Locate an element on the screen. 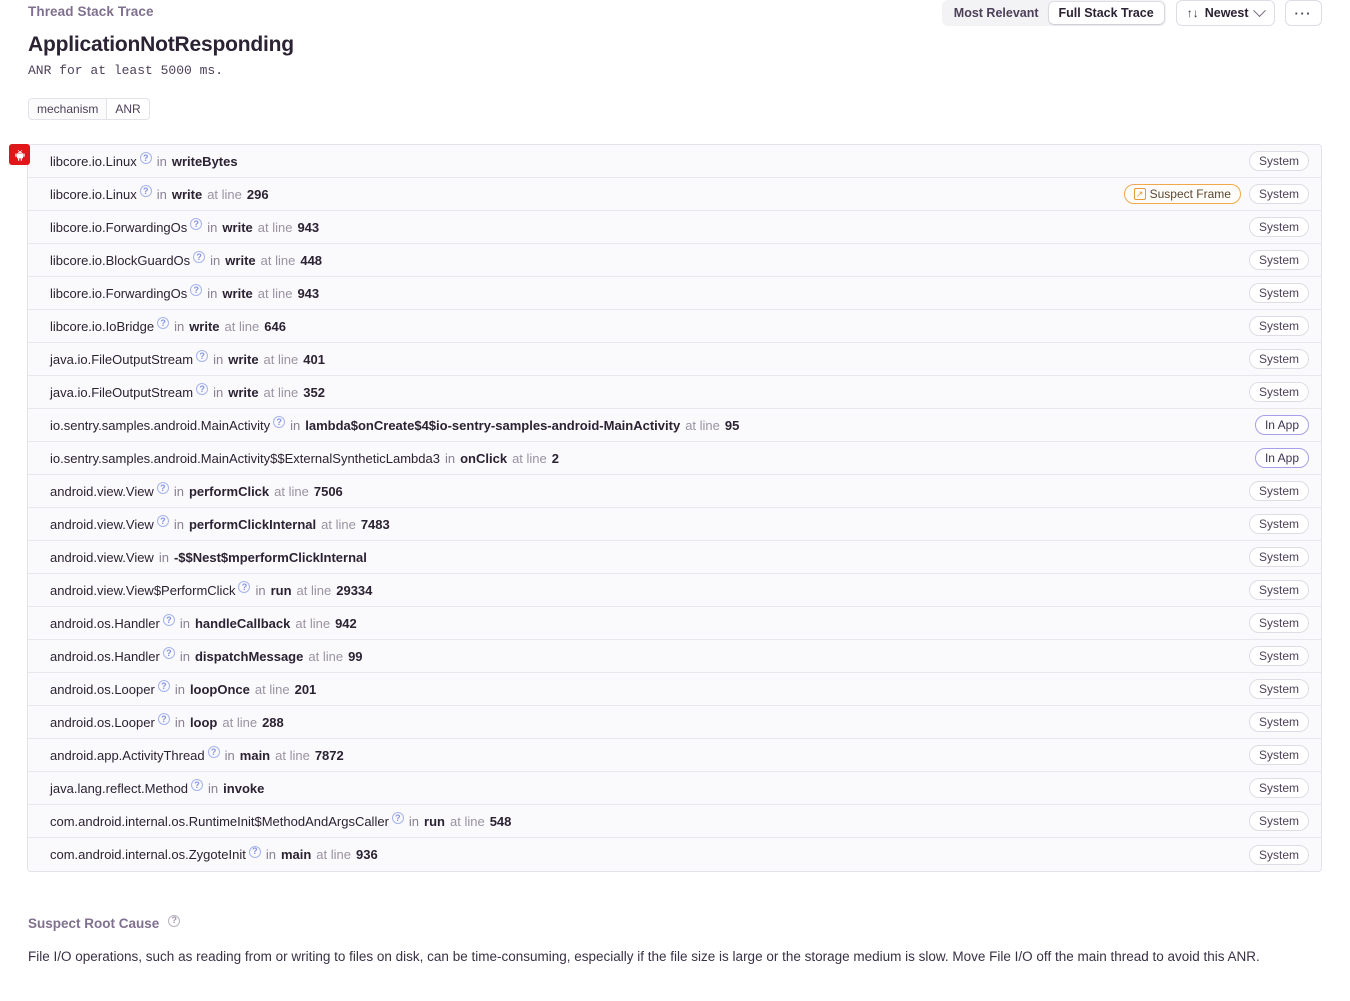 This screenshot has width=1350, height=1001. frame-line-number: 936 is located at coordinates (367, 854).